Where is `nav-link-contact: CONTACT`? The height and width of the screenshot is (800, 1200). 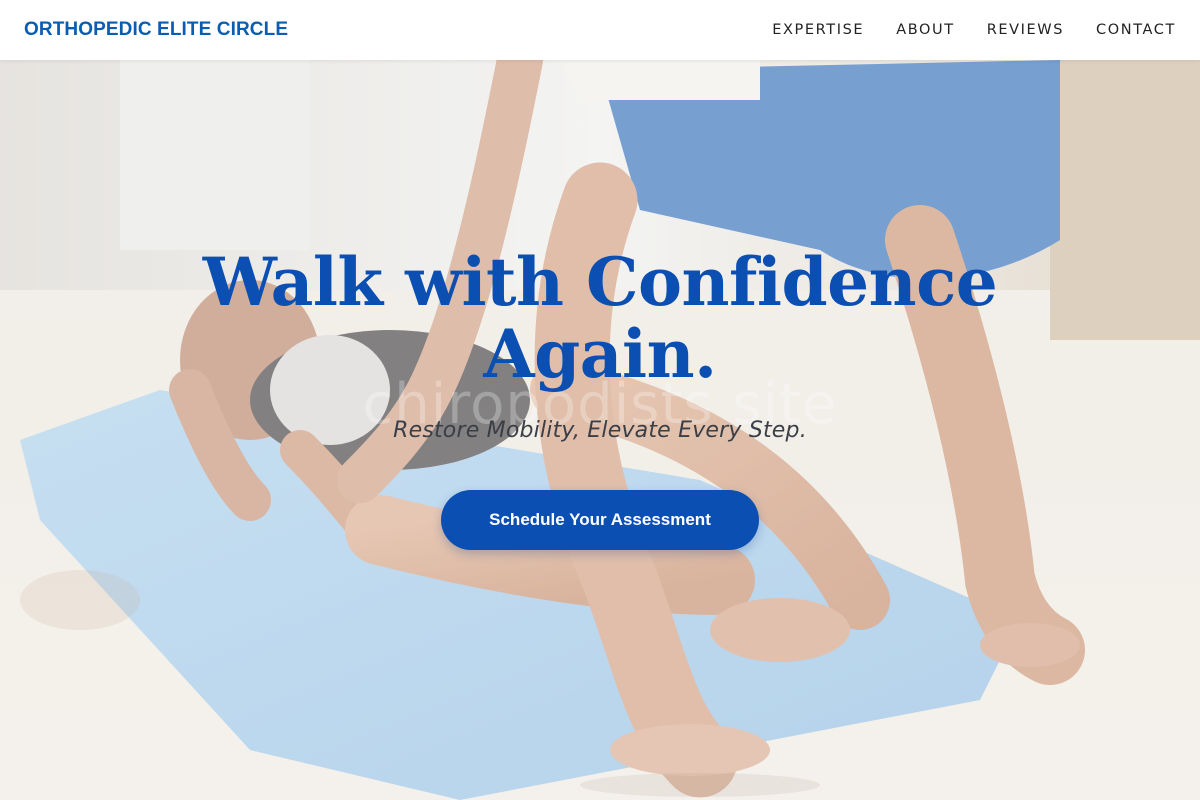 nav-link-contact: CONTACT is located at coordinates (1136, 30).